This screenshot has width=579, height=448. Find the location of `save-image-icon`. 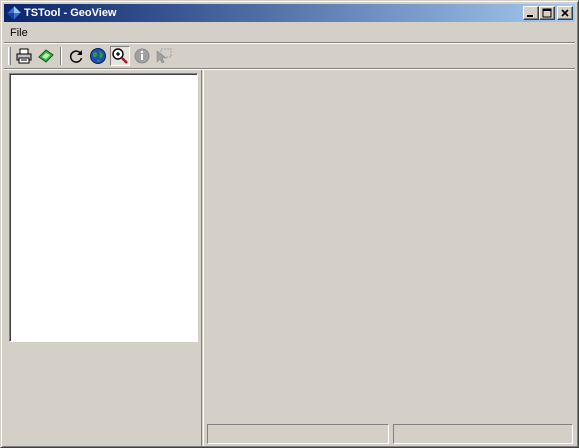

save-image-icon is located at coordinates (46, 56).